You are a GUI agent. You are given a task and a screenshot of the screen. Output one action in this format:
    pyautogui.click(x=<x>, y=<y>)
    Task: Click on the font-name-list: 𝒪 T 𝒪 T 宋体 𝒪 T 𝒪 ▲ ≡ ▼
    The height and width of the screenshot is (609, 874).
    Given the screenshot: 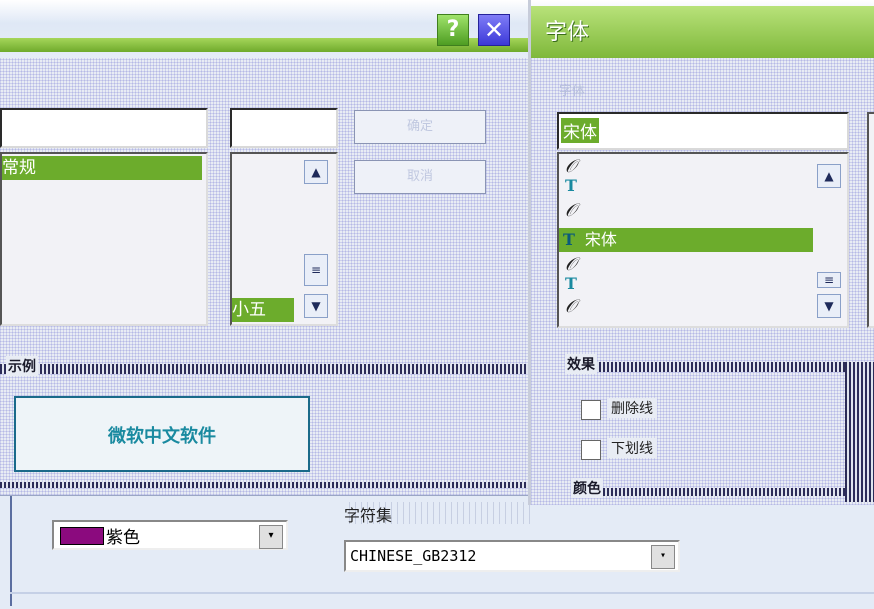 What is the action you would take?
    pyautogui.click(x=703, y=240)
    